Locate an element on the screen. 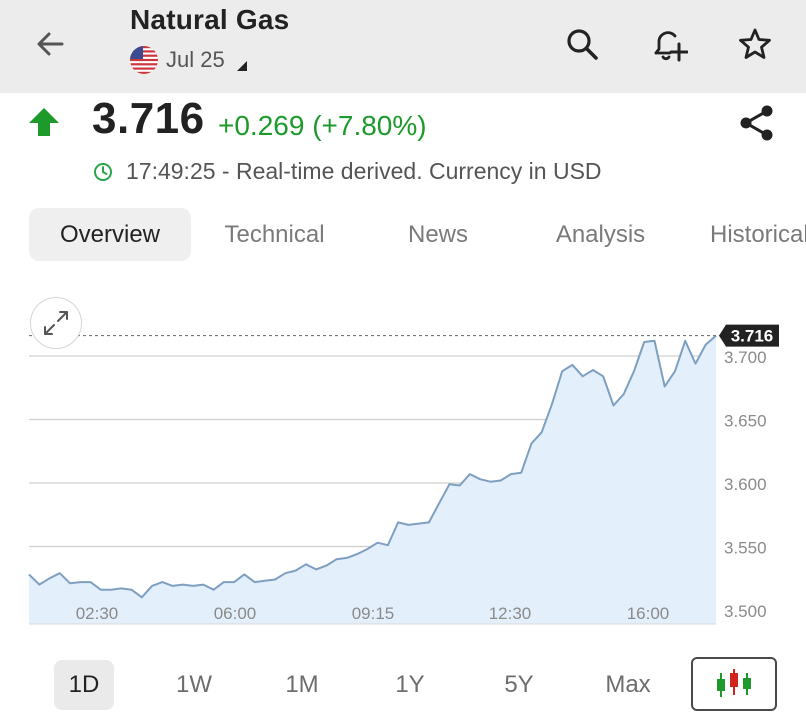 The image size is (806, 728). watchlist-star-button is located at coordinates (755, 44).